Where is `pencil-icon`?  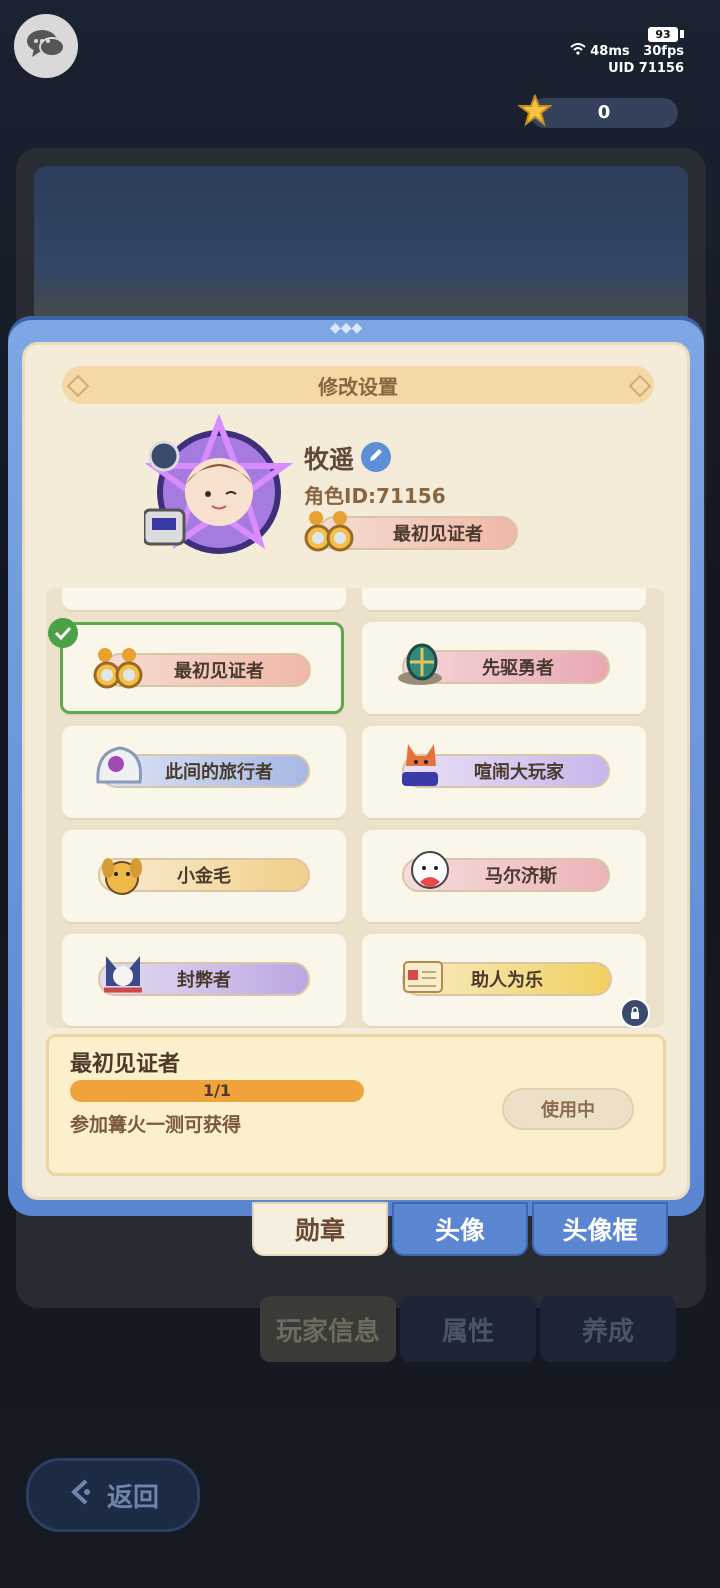 pencil-icon is located at coordinates (376, 457).